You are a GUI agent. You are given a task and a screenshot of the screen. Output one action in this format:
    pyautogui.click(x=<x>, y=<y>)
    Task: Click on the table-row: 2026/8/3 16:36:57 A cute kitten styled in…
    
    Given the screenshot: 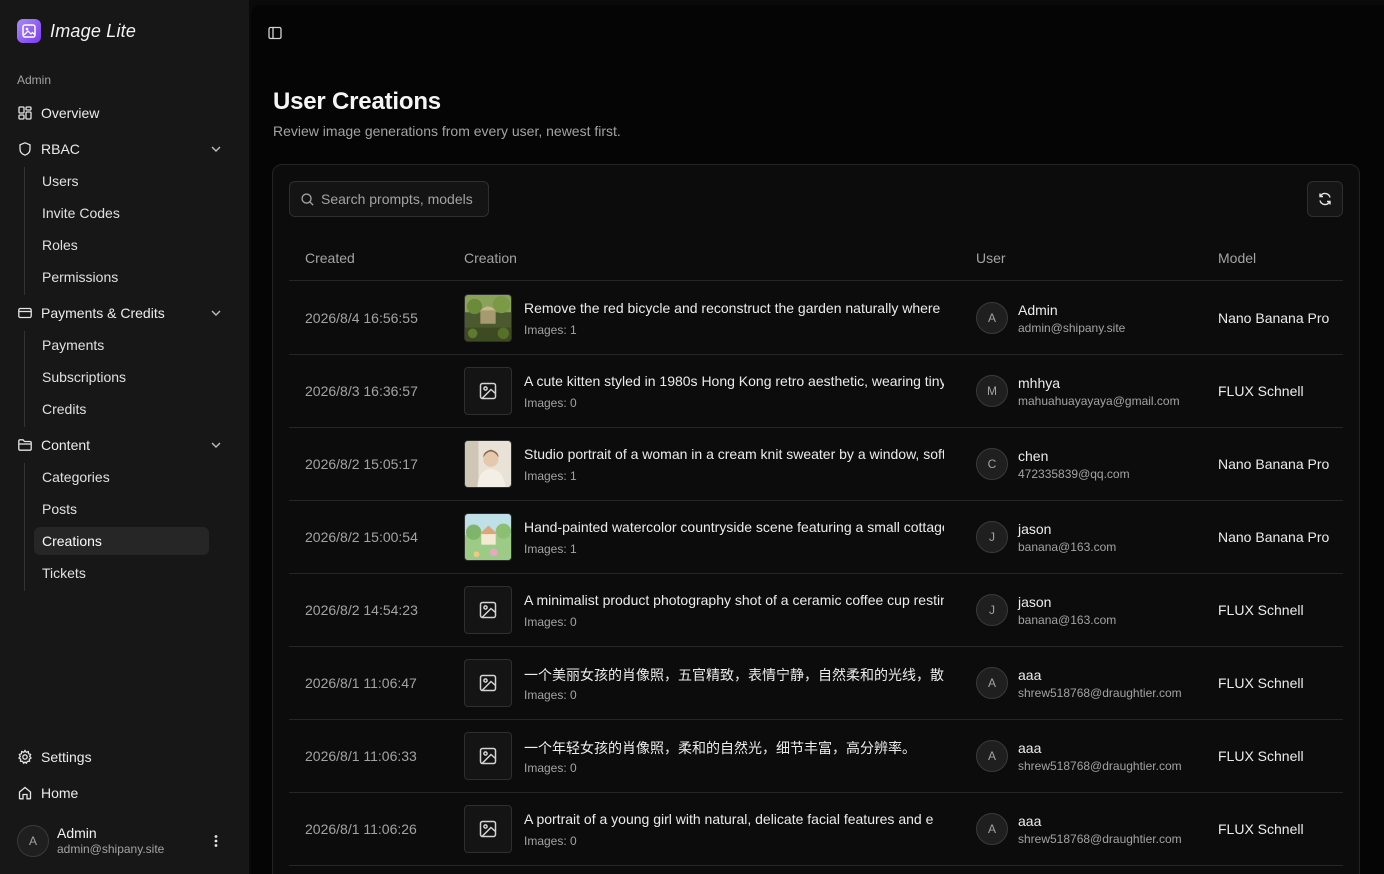 What is the action you would take?
    pyautogui.click(x=816, y=391)
    